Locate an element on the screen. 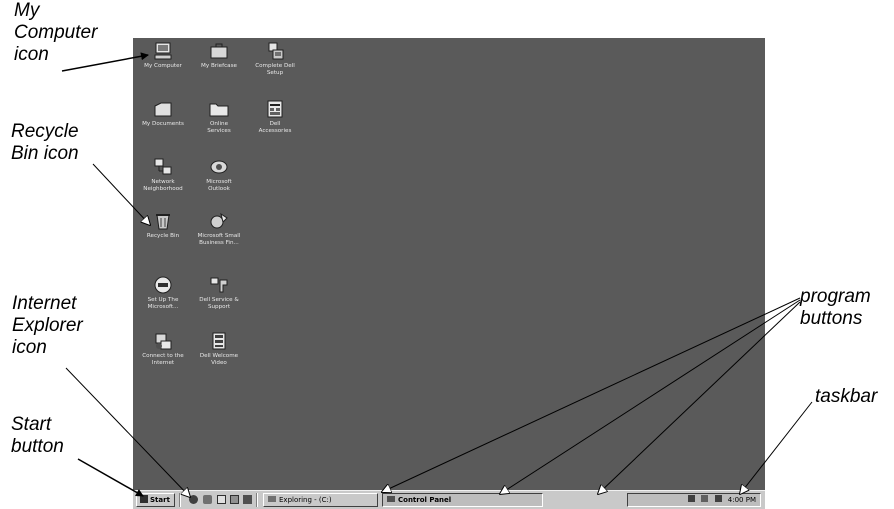  arrow-taskbar is located at coordinates (776, 447).